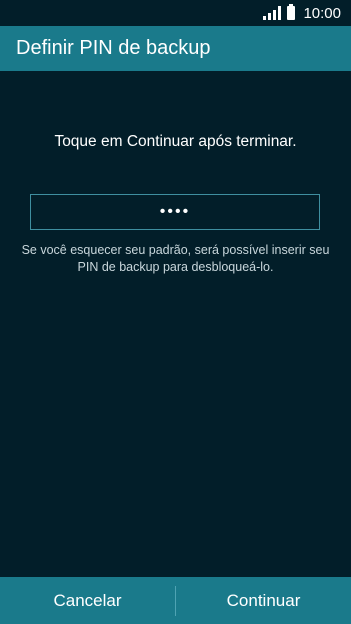  Describe the element at coordinates (175, 141) in the screenshot. I see `instruction-text: Toque em Continuar após terminar.` at that location.